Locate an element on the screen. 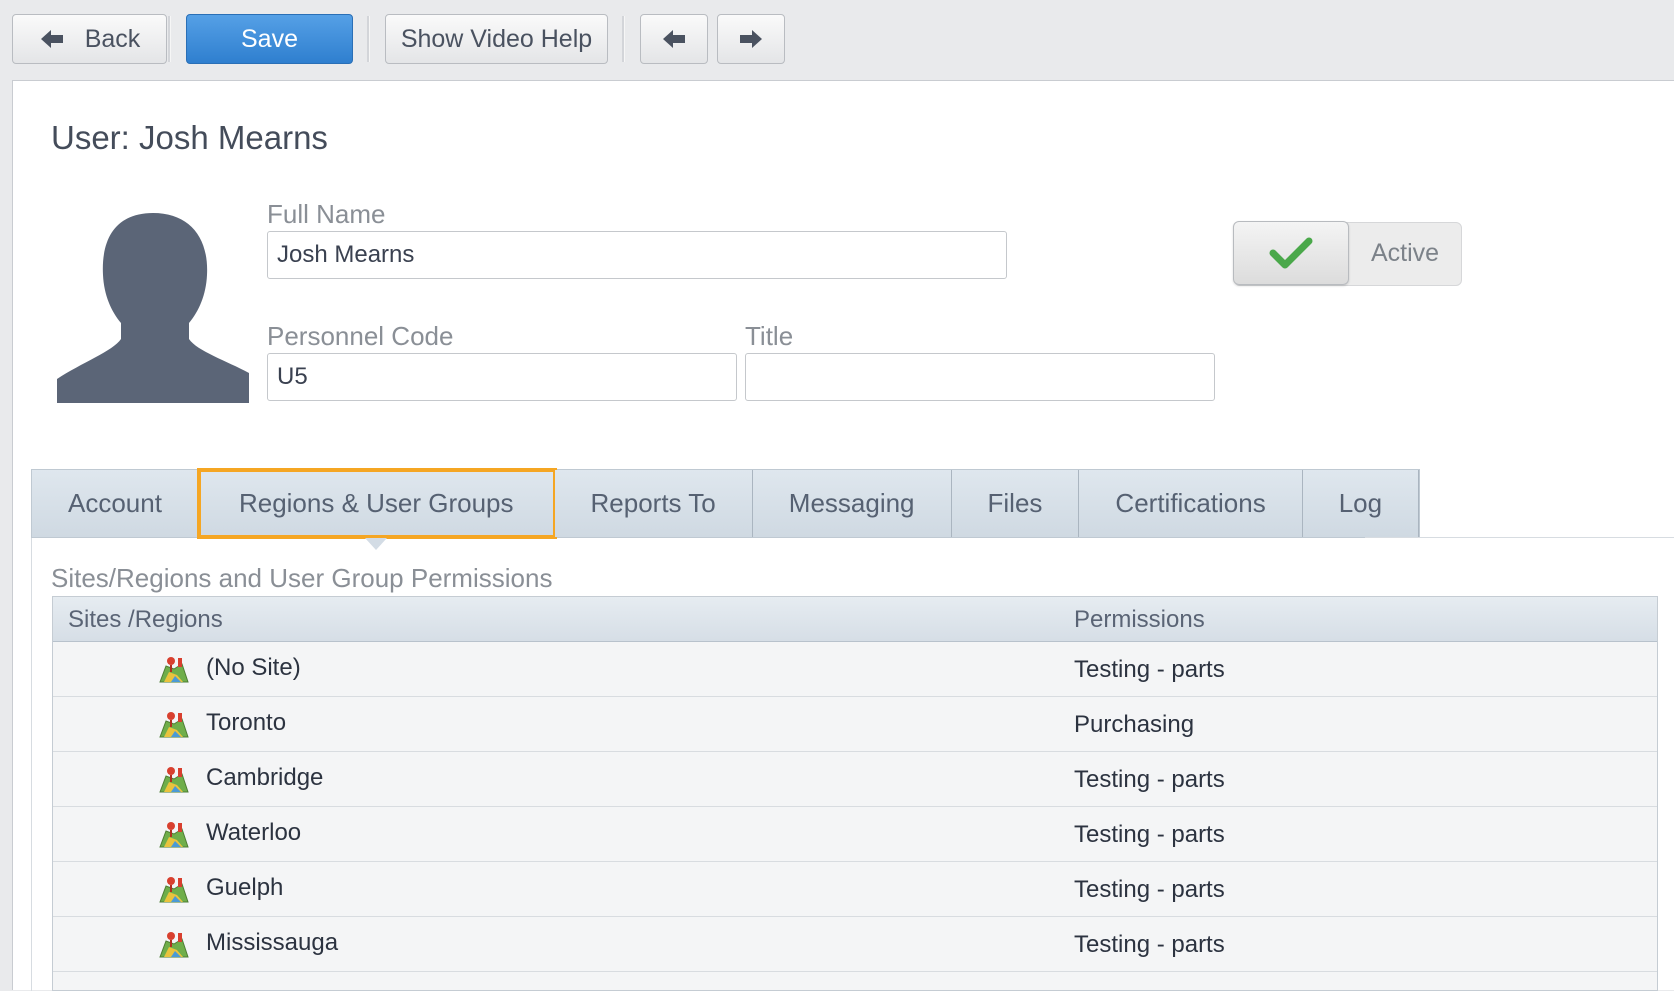 The height and width of the screenshot is (991, 1674). table-row: (No Site) Testing - parts is located at coordinates (855, 669).